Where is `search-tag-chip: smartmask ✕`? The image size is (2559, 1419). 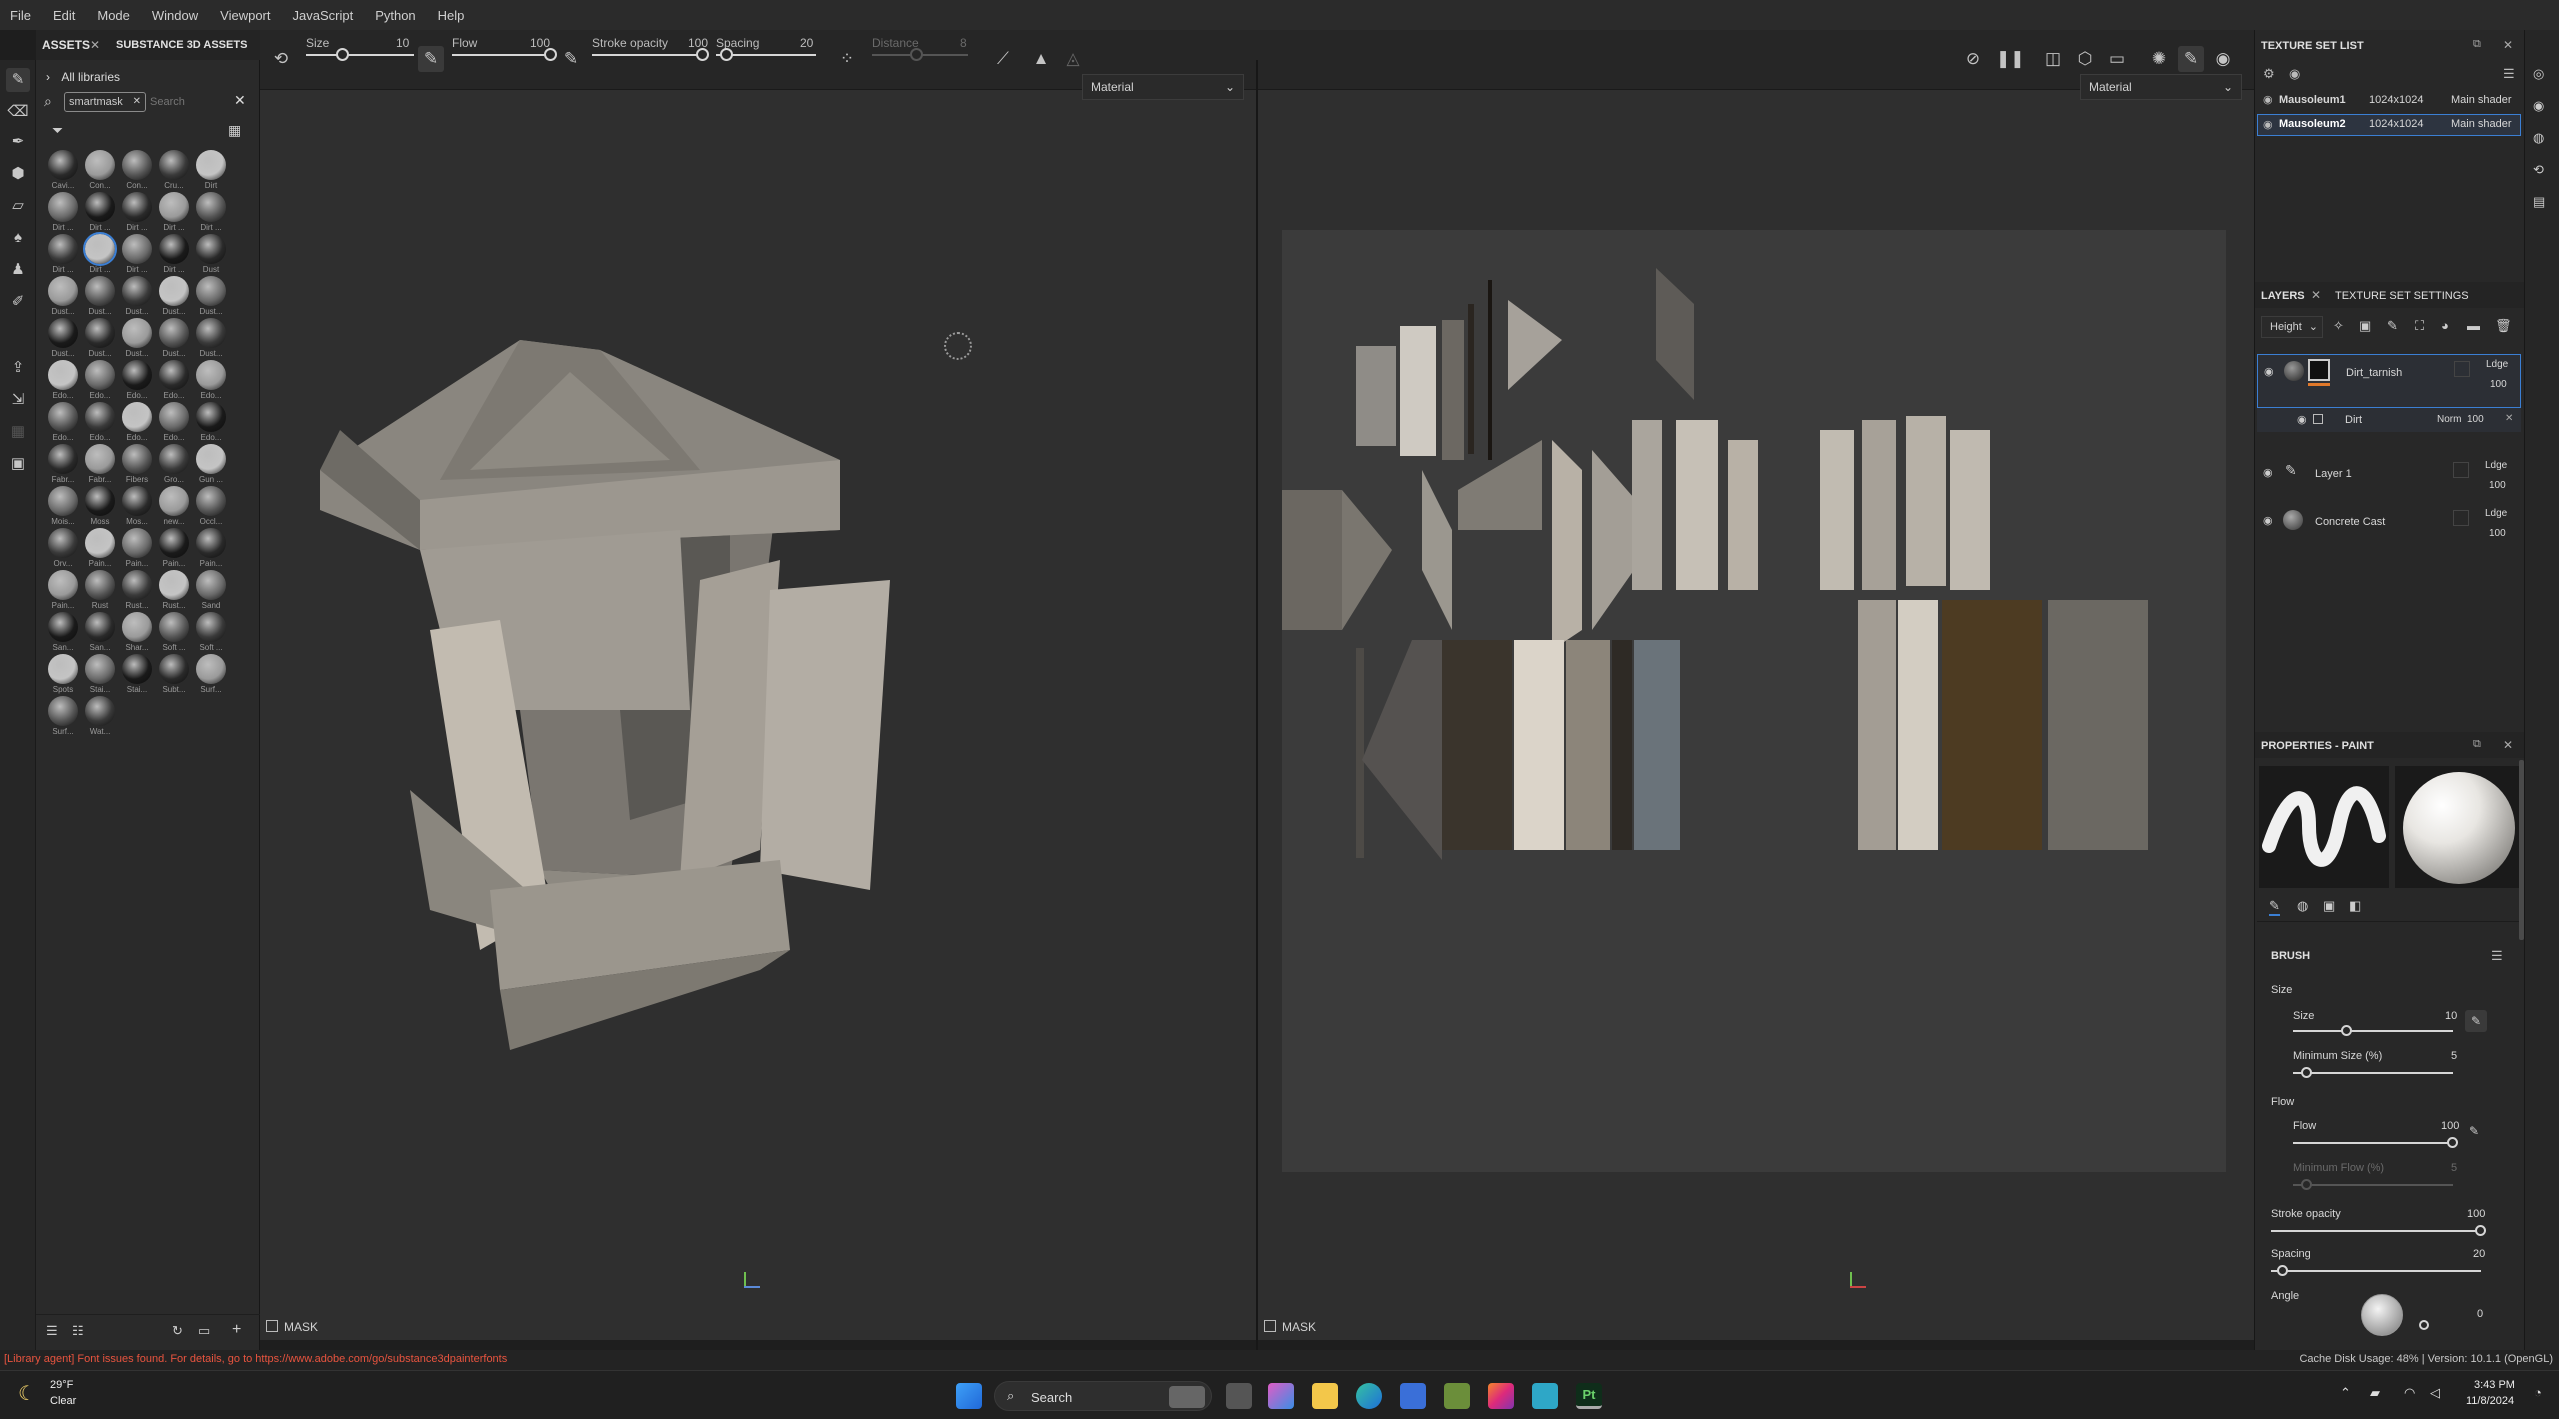 search-tag-chip: smartmask ✕ is located at coordinates (105, 102).